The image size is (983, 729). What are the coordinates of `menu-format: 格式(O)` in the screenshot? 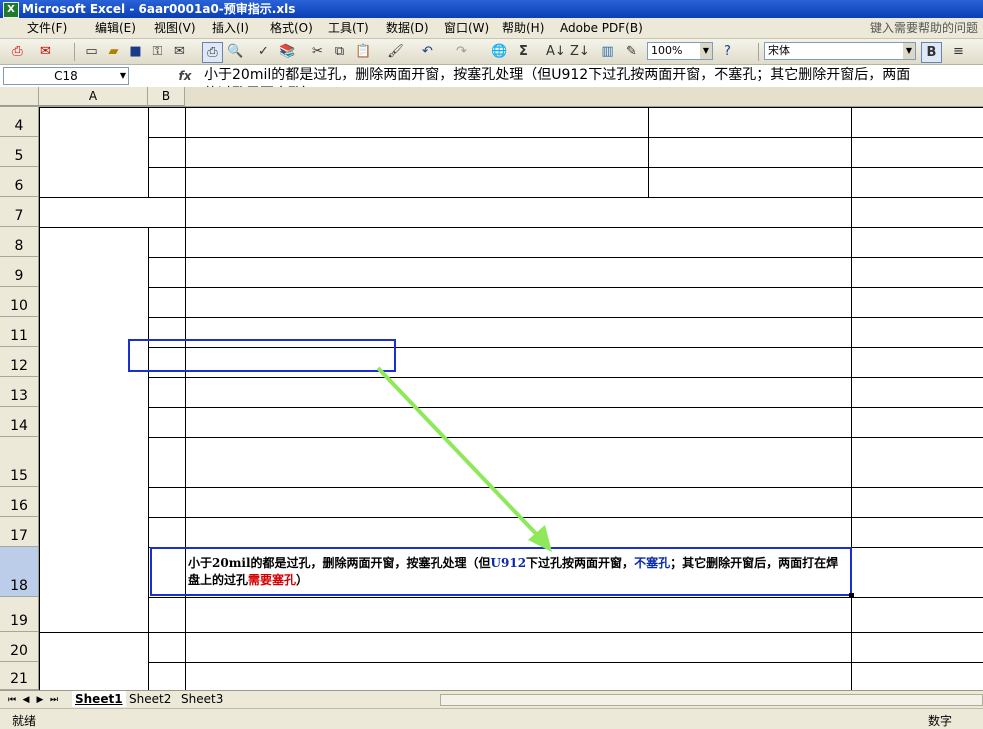 It's located at (291, 28).